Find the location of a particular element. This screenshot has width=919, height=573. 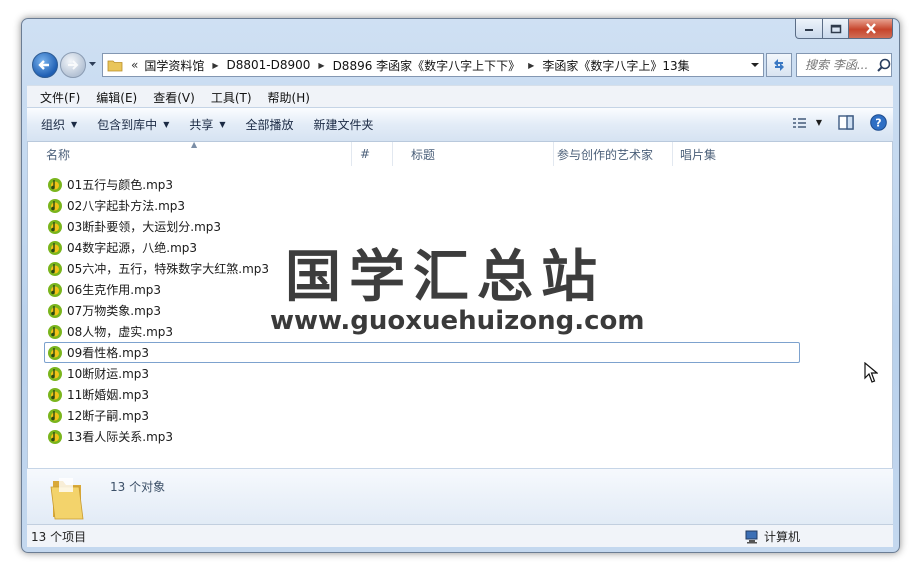

include-in-library-button: 包含到库中 ▼ is located at coordinates (133, 124).